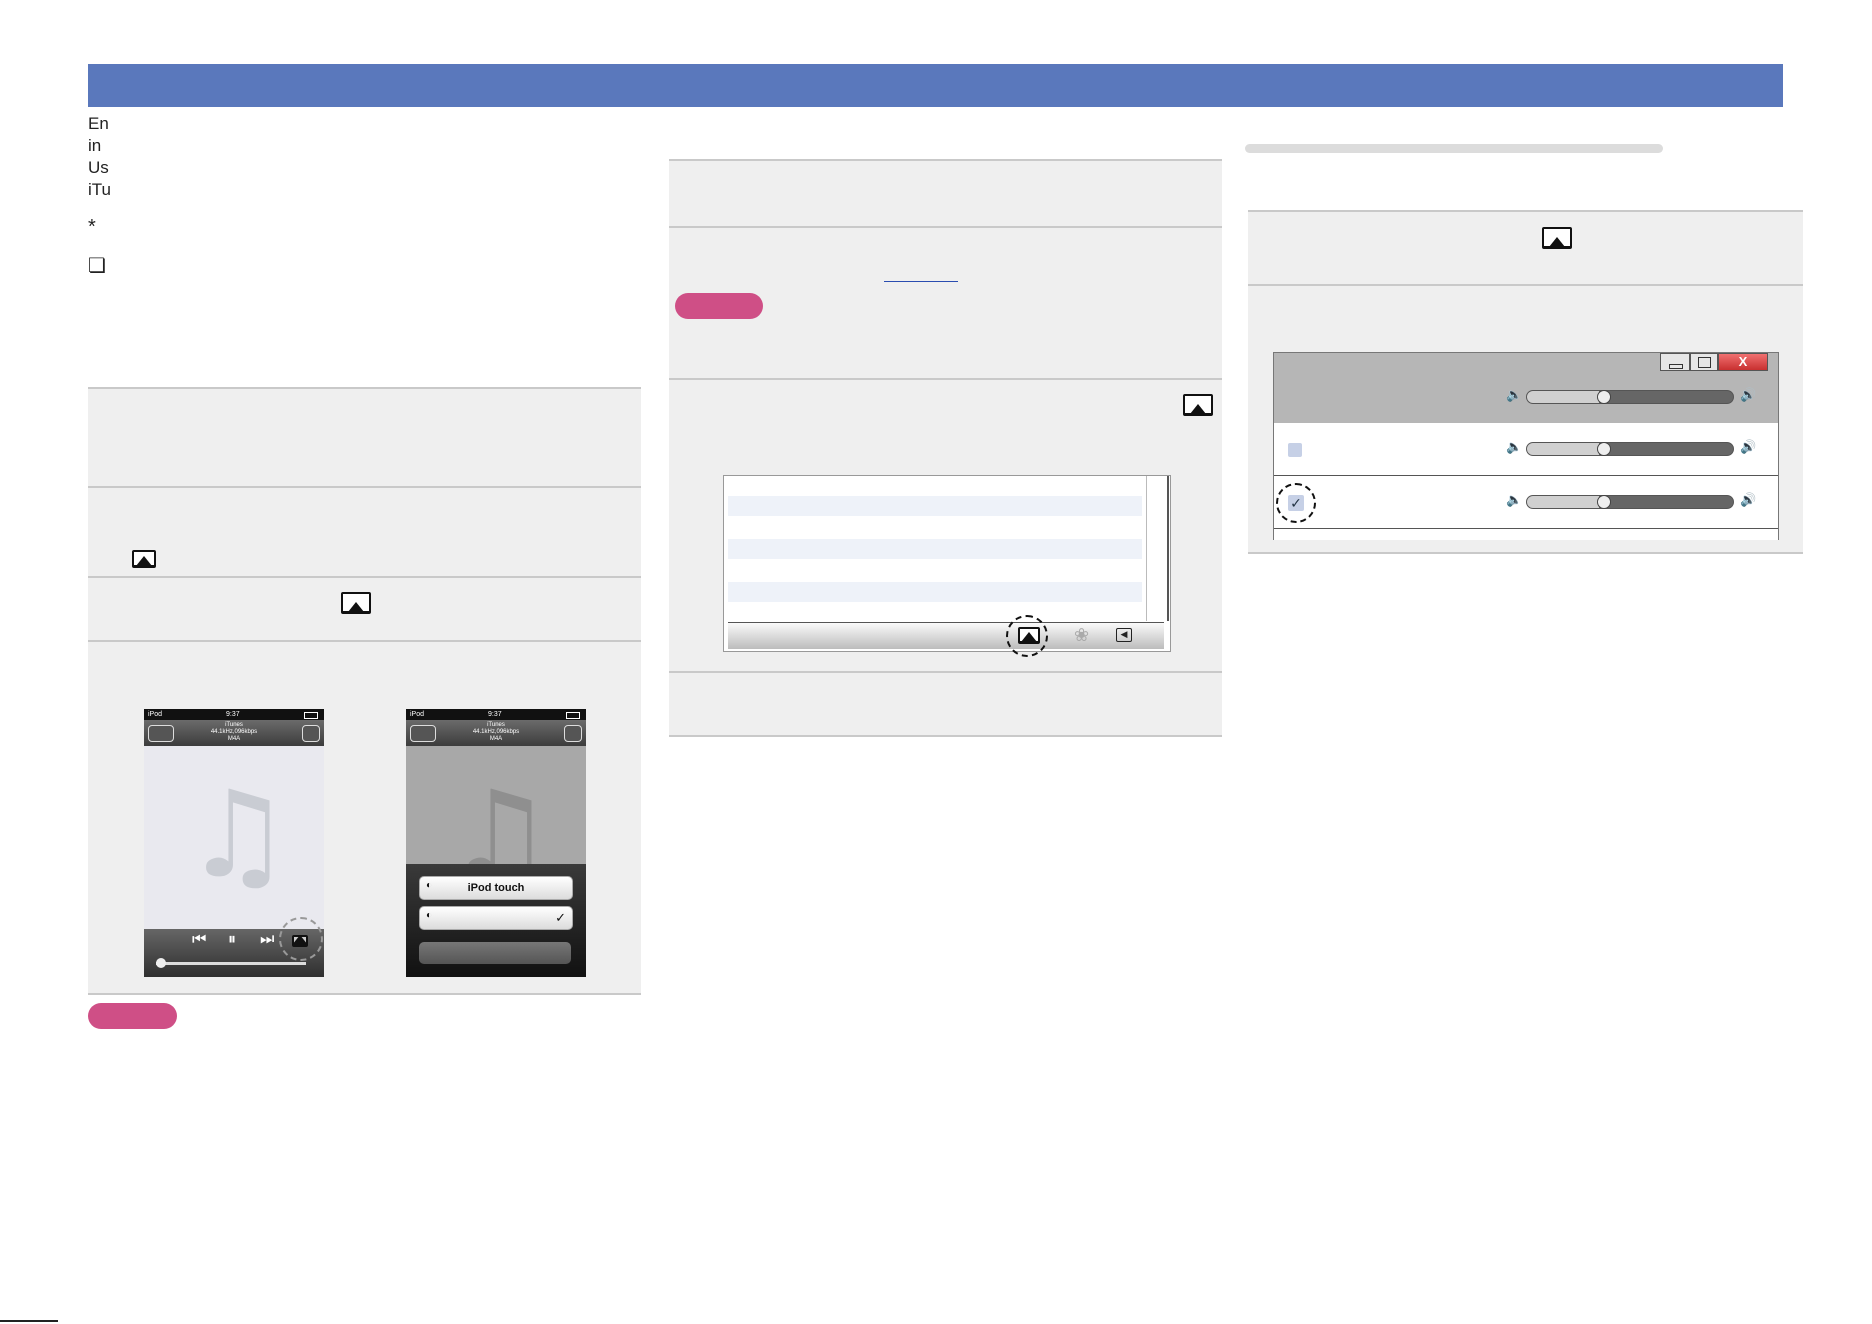 The width and height of the screenshot is (1872, 1324). I want to click on minimize-icon, so click(1676, 366).